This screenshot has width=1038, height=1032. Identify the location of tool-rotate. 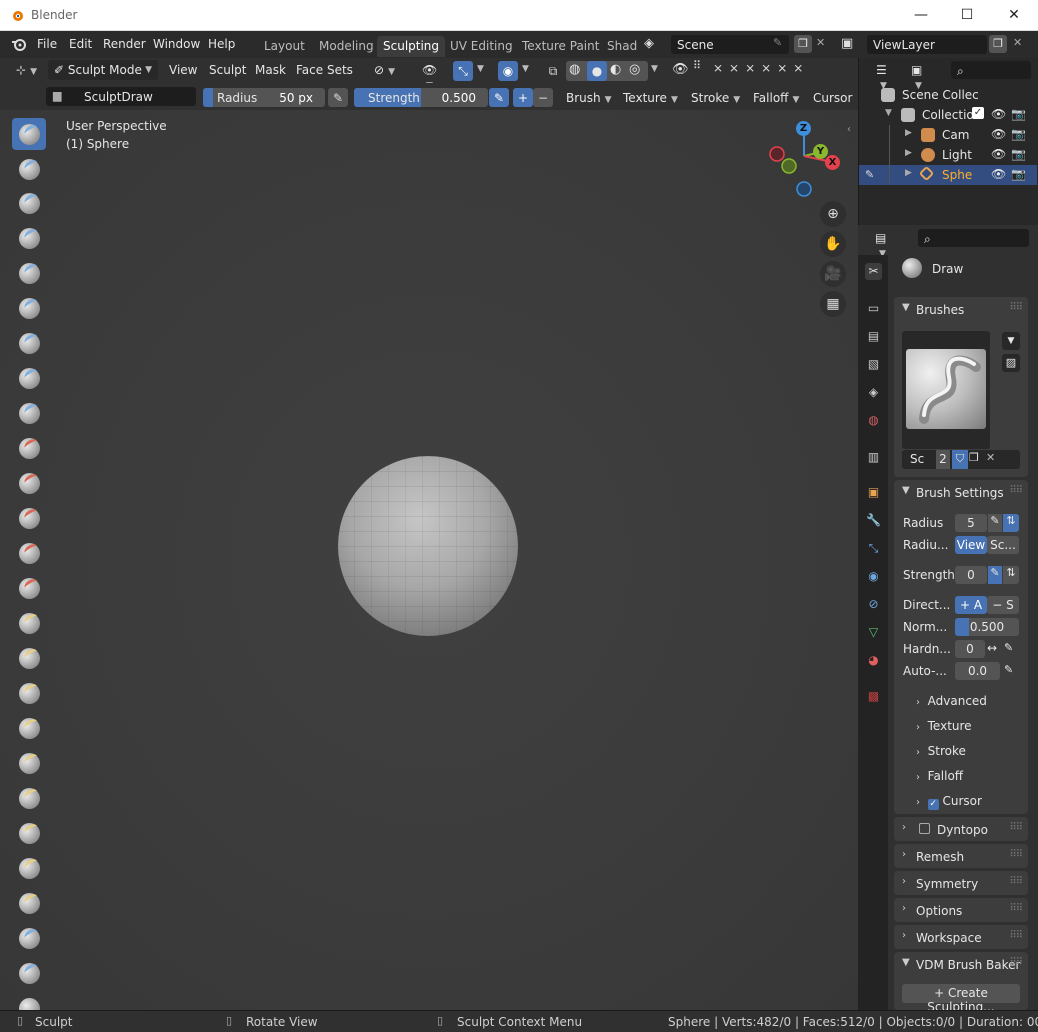
(29, 868).